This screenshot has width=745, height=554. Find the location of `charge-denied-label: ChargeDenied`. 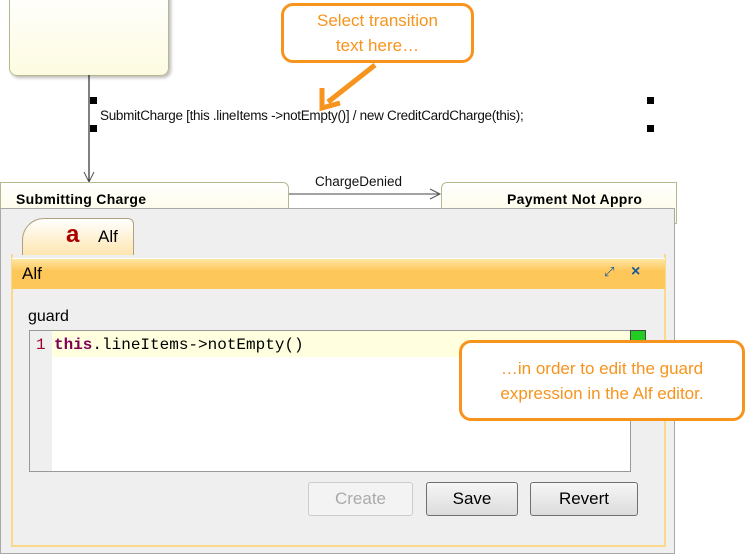

charge-denied-label: ChargeDenied is located at coordinates (358, 181).